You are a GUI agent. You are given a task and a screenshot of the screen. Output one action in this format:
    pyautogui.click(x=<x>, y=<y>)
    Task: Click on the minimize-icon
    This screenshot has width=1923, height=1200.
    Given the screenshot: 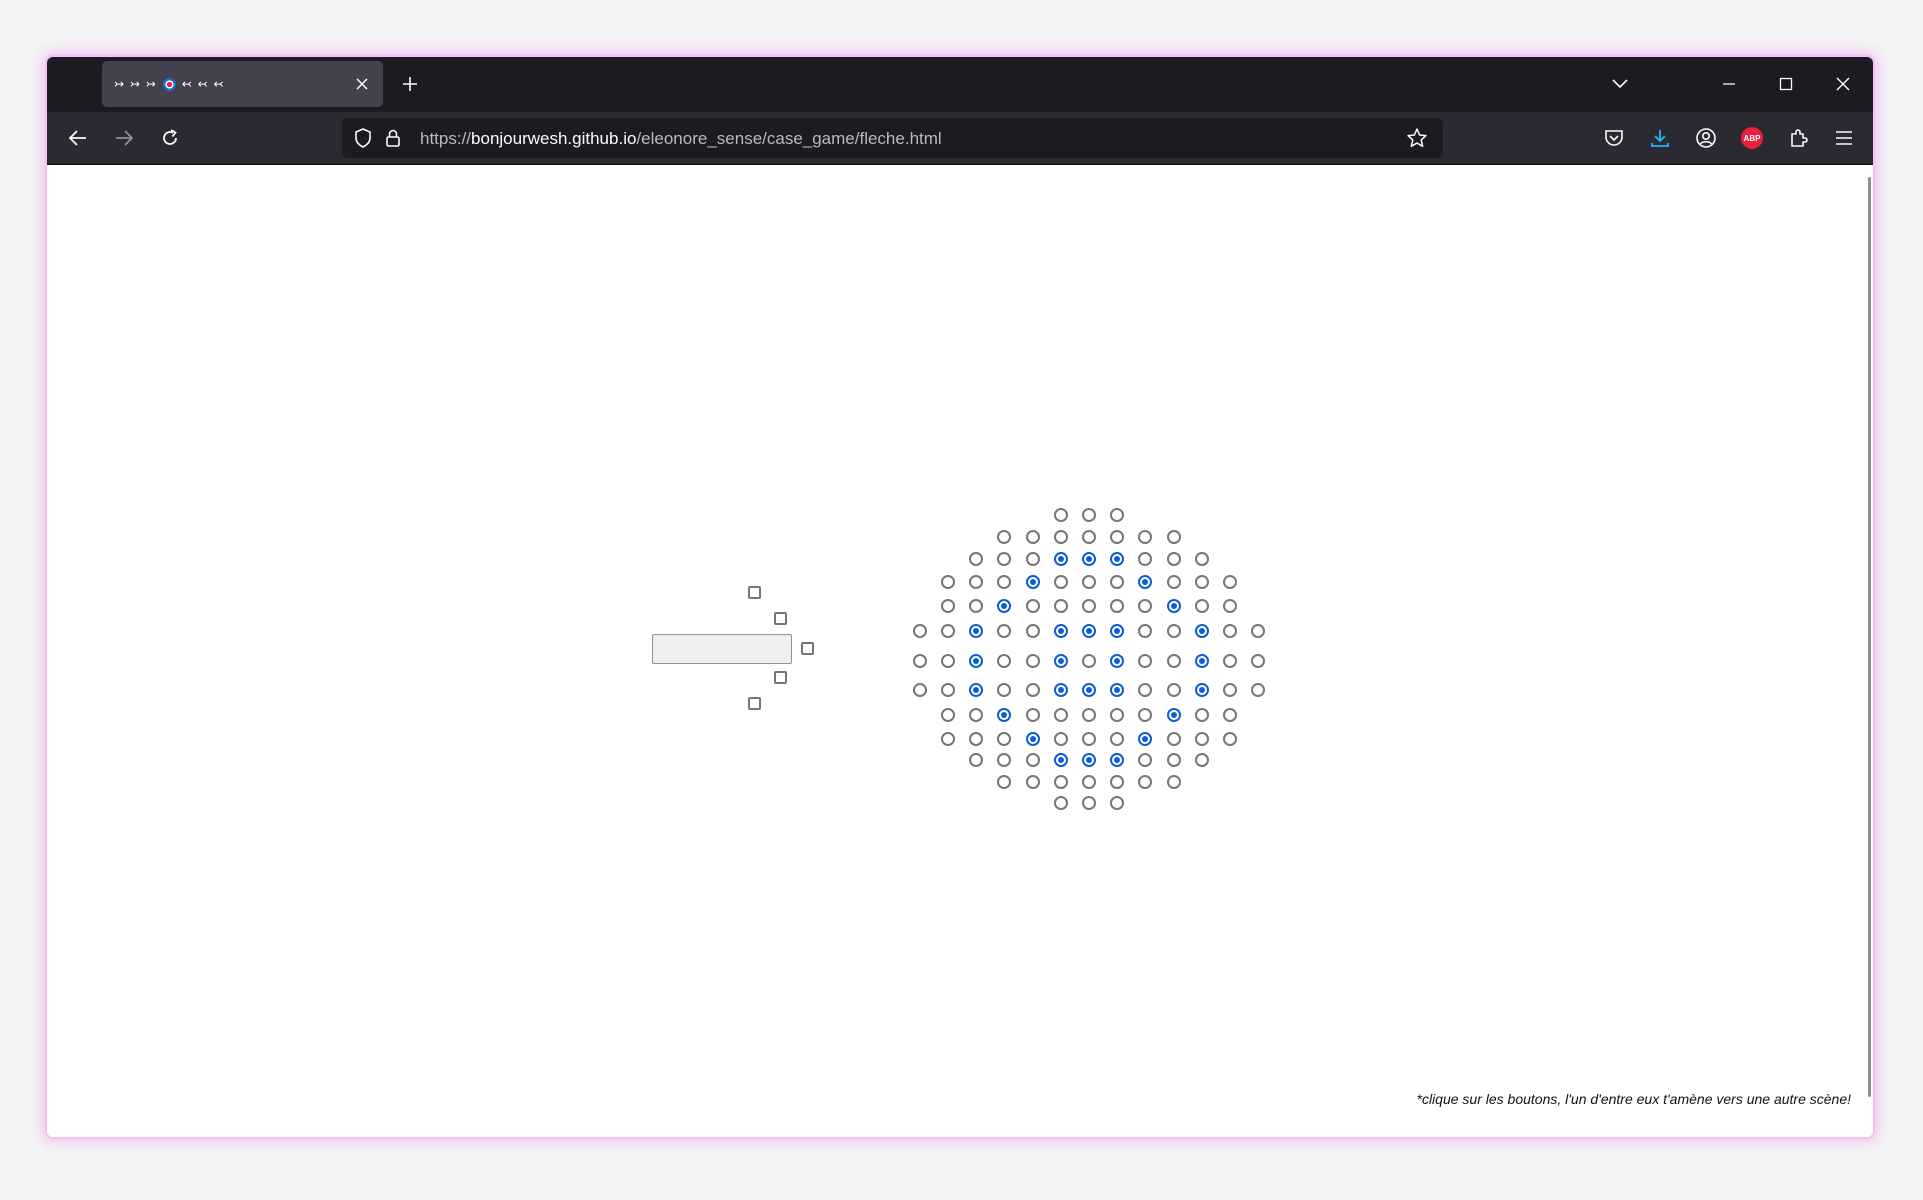 What is the action you would take?
    pyautogui.click(x=1729, y=84)
    